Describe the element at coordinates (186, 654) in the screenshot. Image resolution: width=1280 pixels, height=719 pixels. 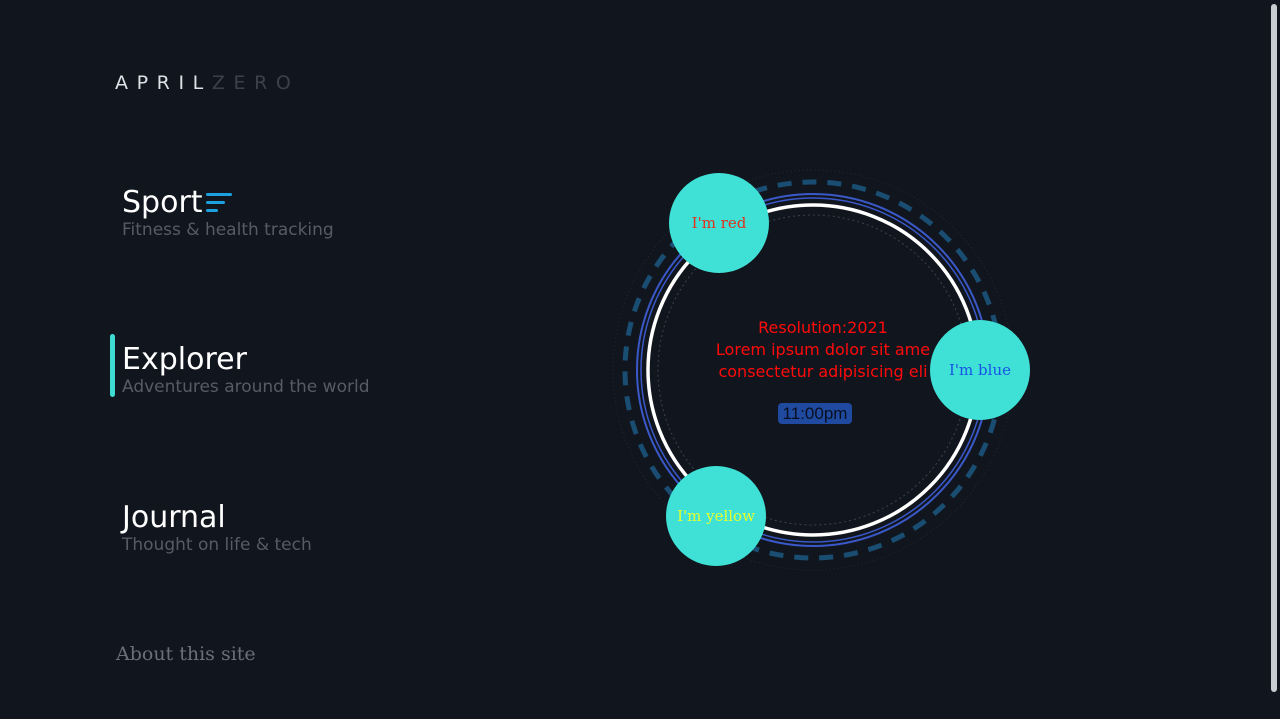
I see `about-link: About this site` at that location.